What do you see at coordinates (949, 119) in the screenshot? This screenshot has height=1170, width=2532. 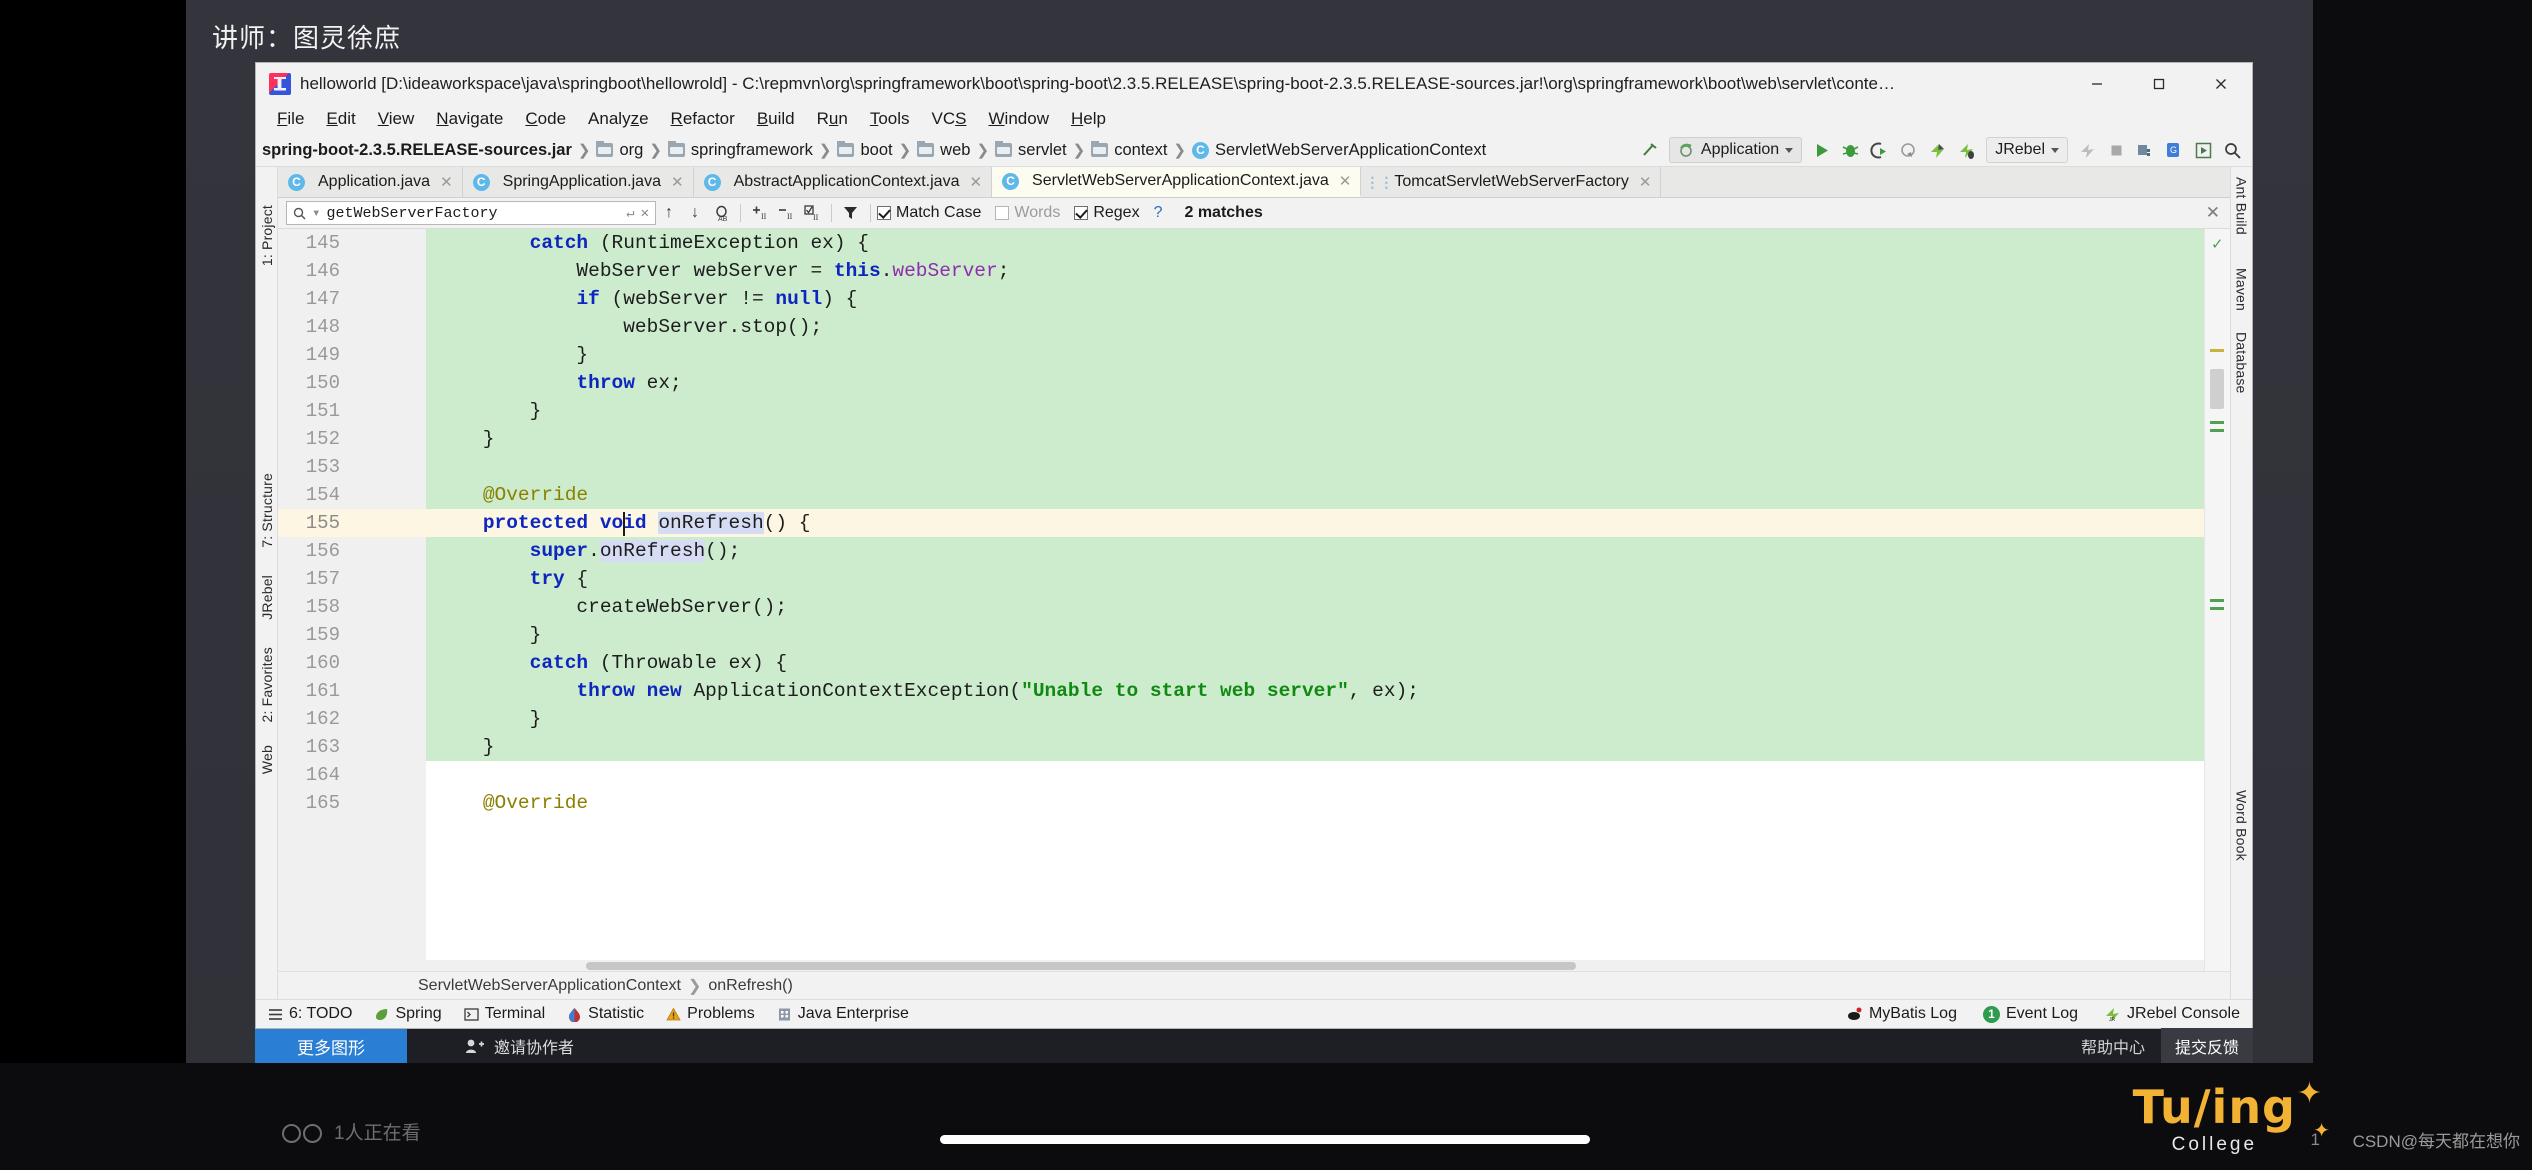 I see `menu-vcs: VCS` at bounding box center [949, 119].